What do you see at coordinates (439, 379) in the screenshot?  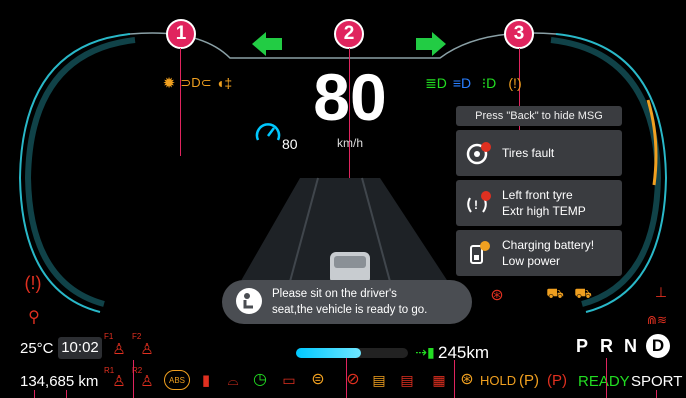 I see `battery-temp-icon: ▦` at bounding box center [439, 379].